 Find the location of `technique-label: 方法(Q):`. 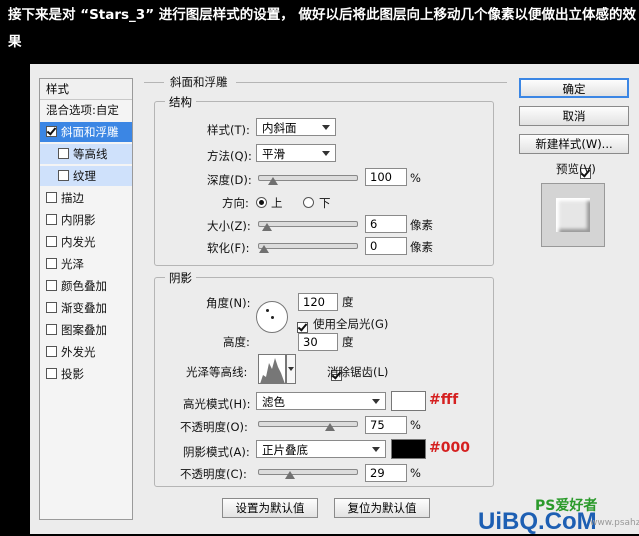

technique-label: 方法(Q): is located at coordinates (229, 156).